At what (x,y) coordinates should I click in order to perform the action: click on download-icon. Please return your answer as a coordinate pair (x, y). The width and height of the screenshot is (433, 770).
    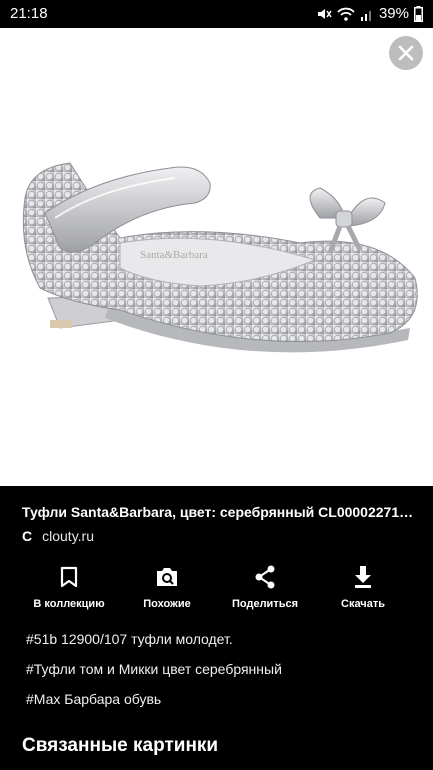
    Looking at the image, I should click on (363, 577).